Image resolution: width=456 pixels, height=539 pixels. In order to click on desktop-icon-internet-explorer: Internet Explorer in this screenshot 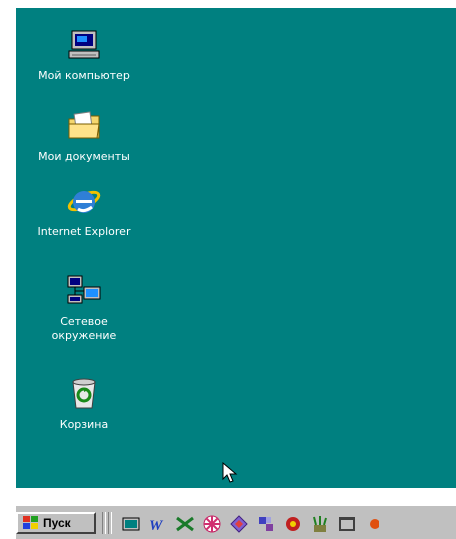, I will do `click(84, 211)`.